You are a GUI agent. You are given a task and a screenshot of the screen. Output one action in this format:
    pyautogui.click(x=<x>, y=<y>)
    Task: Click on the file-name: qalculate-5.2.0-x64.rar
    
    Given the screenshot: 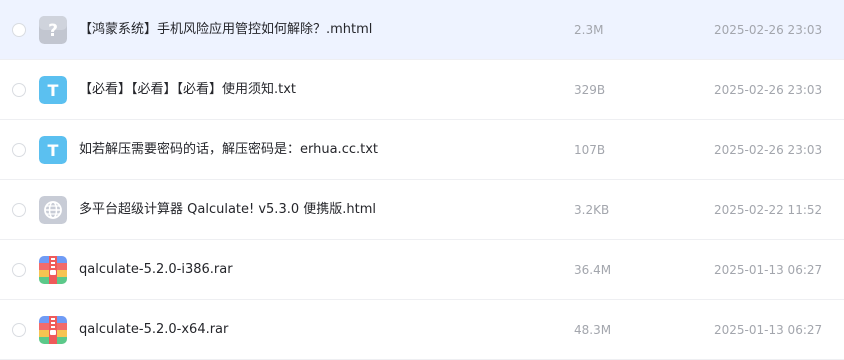 What is the action you would take?
    pyautogui.click(x=153, y=330)
    